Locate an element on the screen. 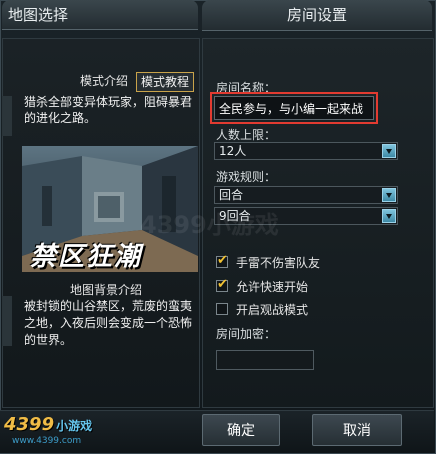 The height and width of the screenshot is (454, 436). map-name-logo: 禁区狂潮 is located at coordinates (86, 257).